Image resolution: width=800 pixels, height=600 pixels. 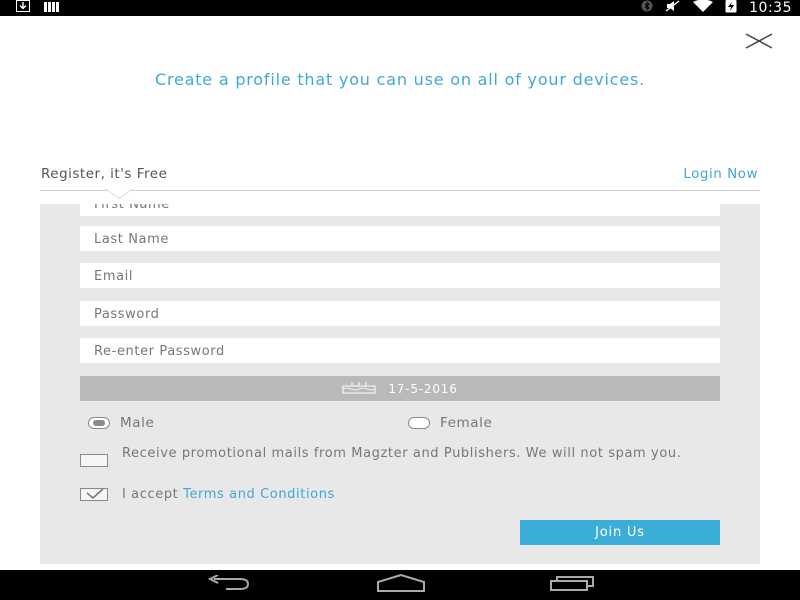 I want to click on close-icon, so click(x=759, y=43).